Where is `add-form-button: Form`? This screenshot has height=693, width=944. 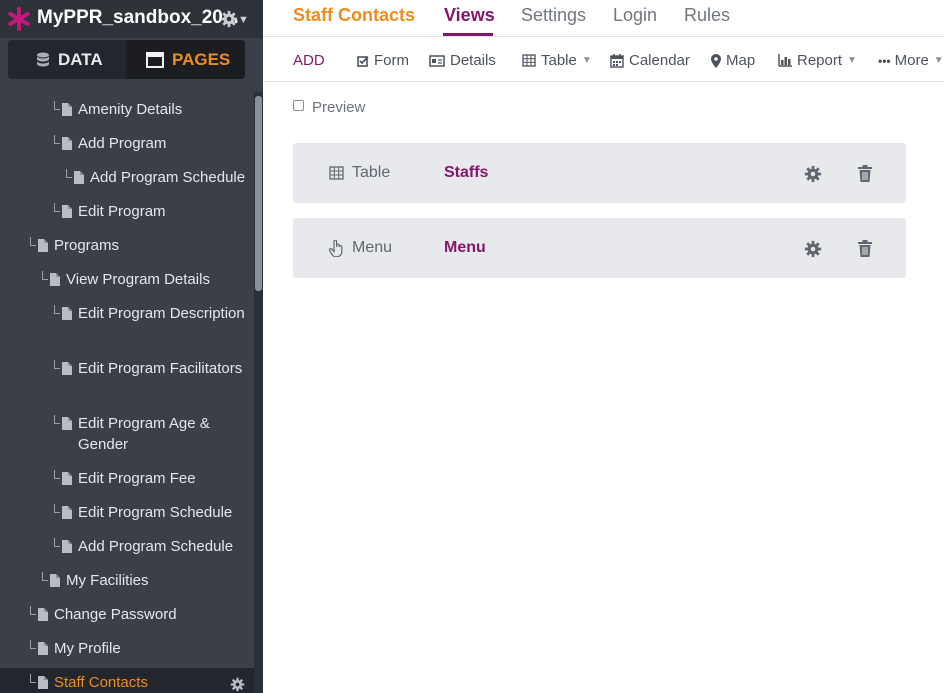
add-form-button: Form is located at coordinates (383, 60).